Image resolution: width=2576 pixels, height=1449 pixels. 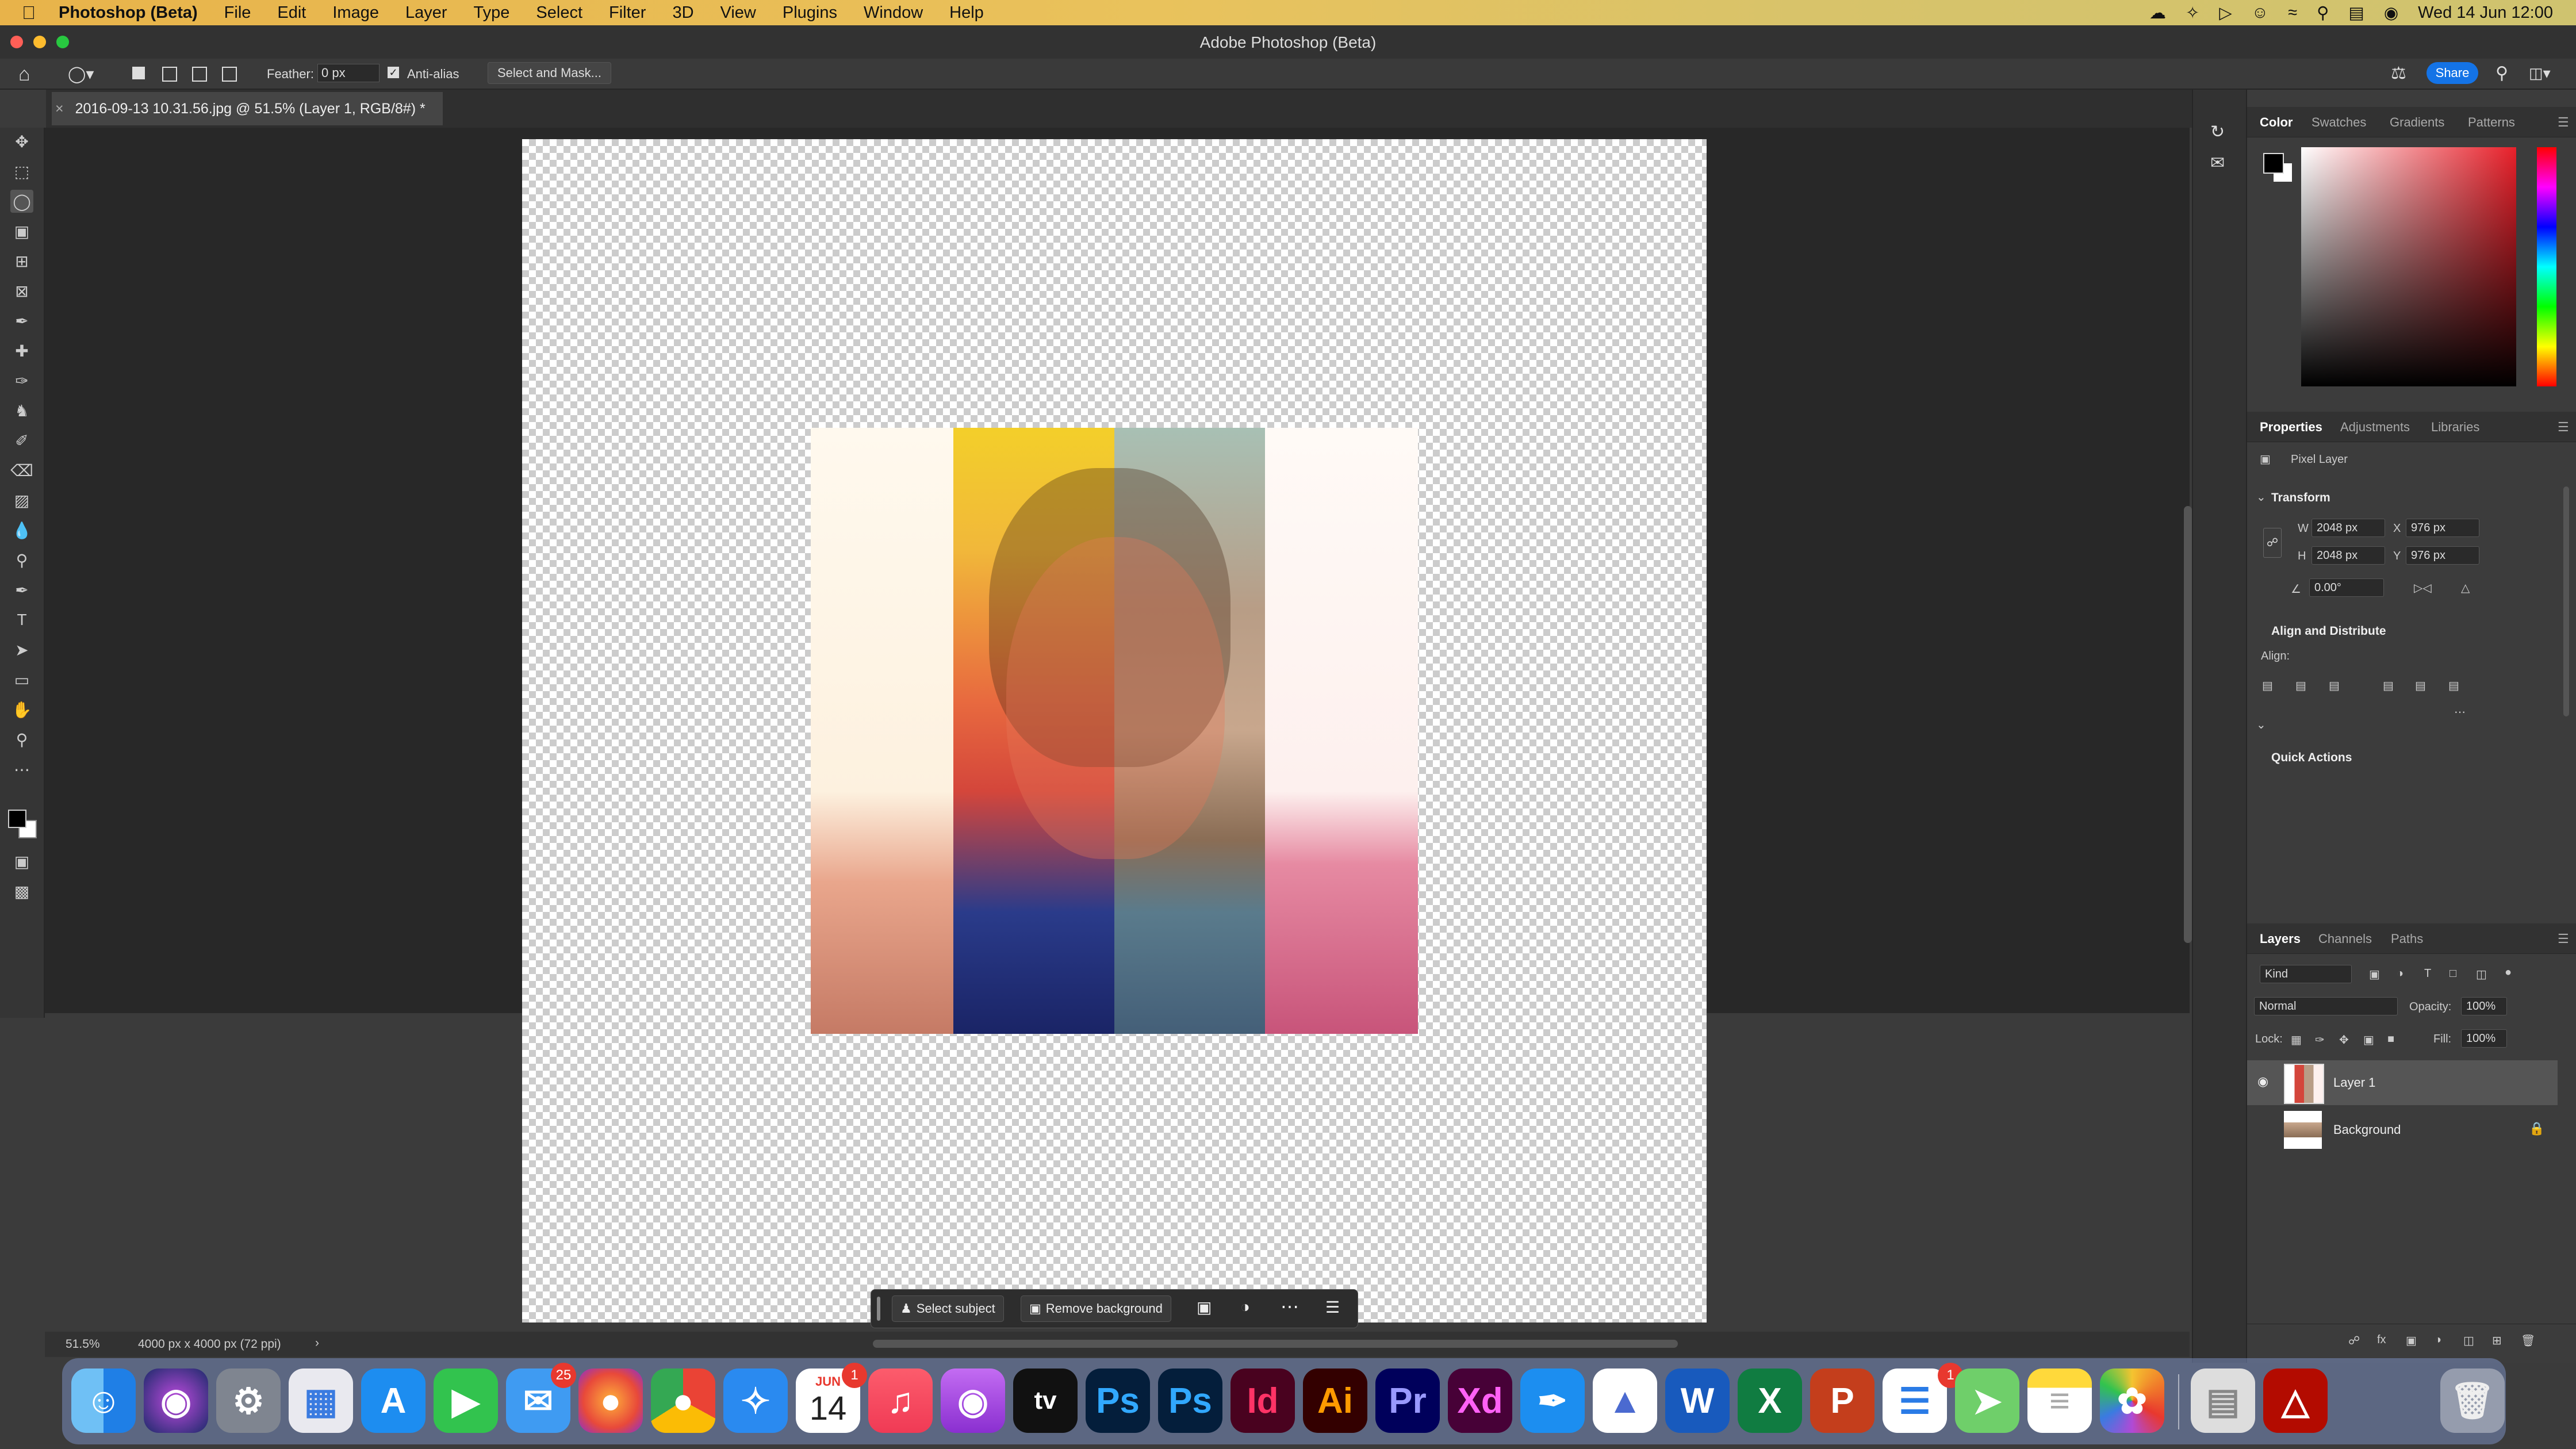 What do you see at coordinates (2348, 555) in the screenshot?
I see `height-field: 2048 px` at bounding box center [2348, 555].